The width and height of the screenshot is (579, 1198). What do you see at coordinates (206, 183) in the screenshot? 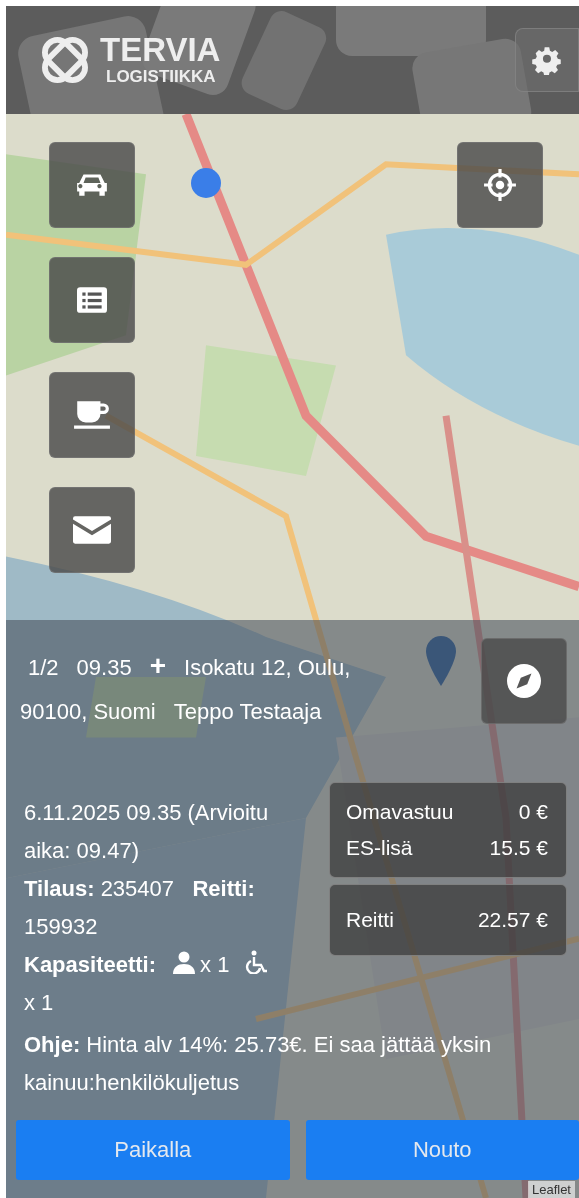
I see `location-dot-icon` at bounding box center [206, 183].